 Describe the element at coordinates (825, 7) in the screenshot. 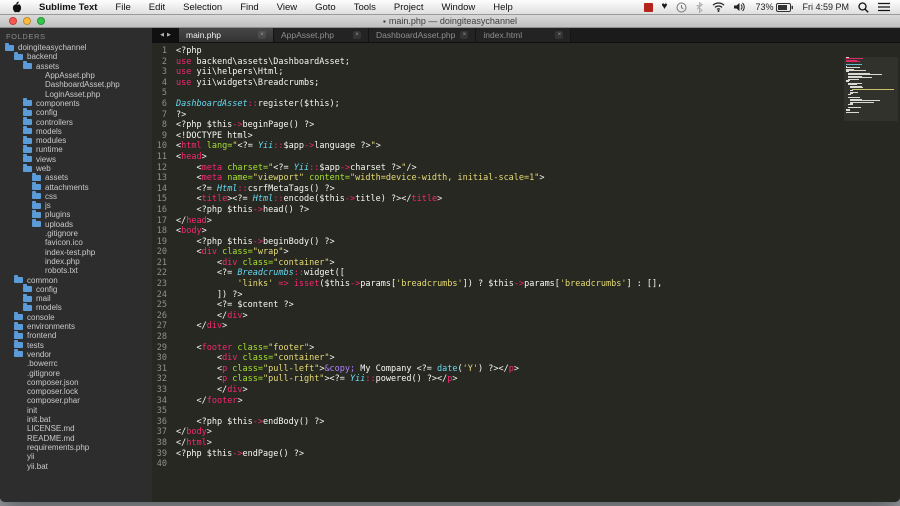

I see `menu-clock-label: Fri 4:59 PM` at that location.